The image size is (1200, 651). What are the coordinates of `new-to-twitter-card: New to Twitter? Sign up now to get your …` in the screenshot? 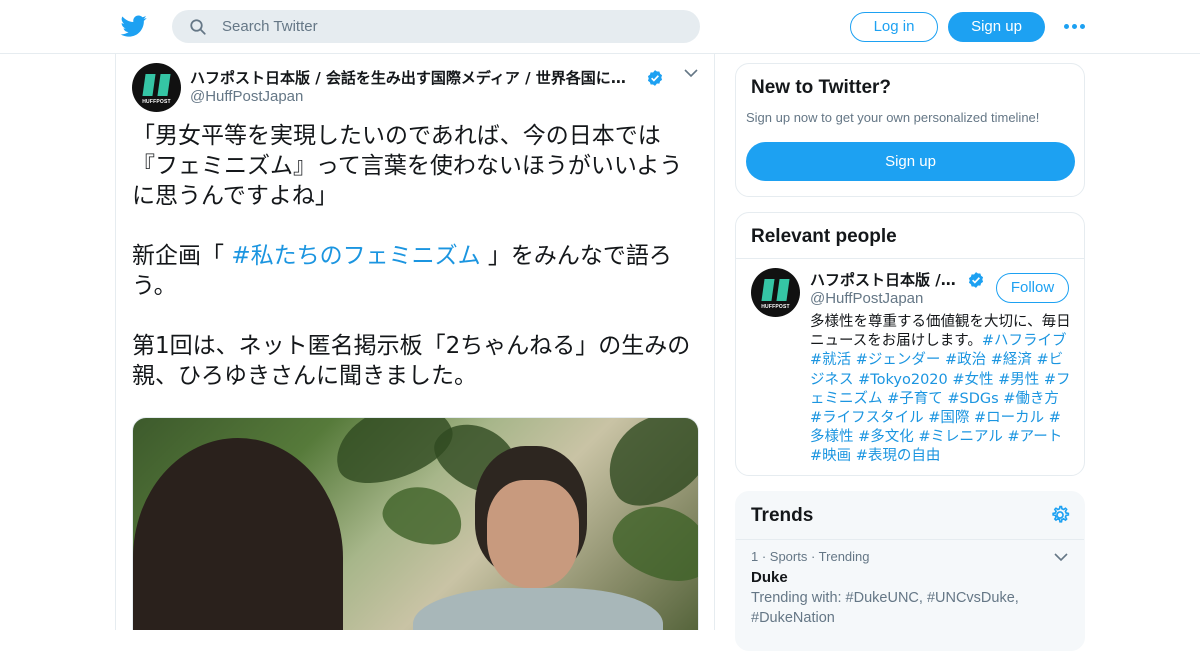 It's located at (910, 130).